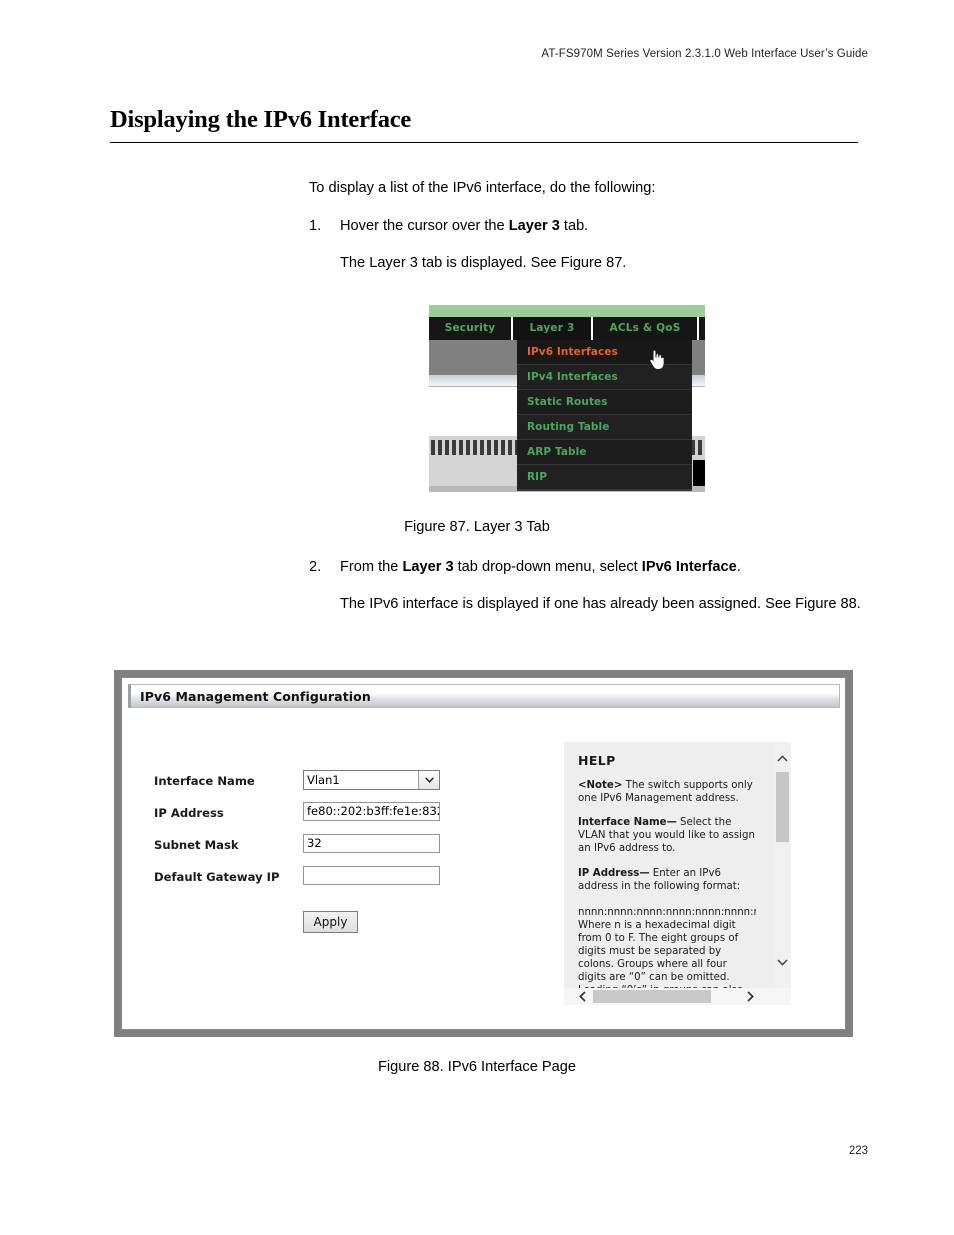  What do you see at coordinates (614, 873) in the screenshot?
I see `help-ip-address-label: IP Address—` at bounding box center [614, 873].